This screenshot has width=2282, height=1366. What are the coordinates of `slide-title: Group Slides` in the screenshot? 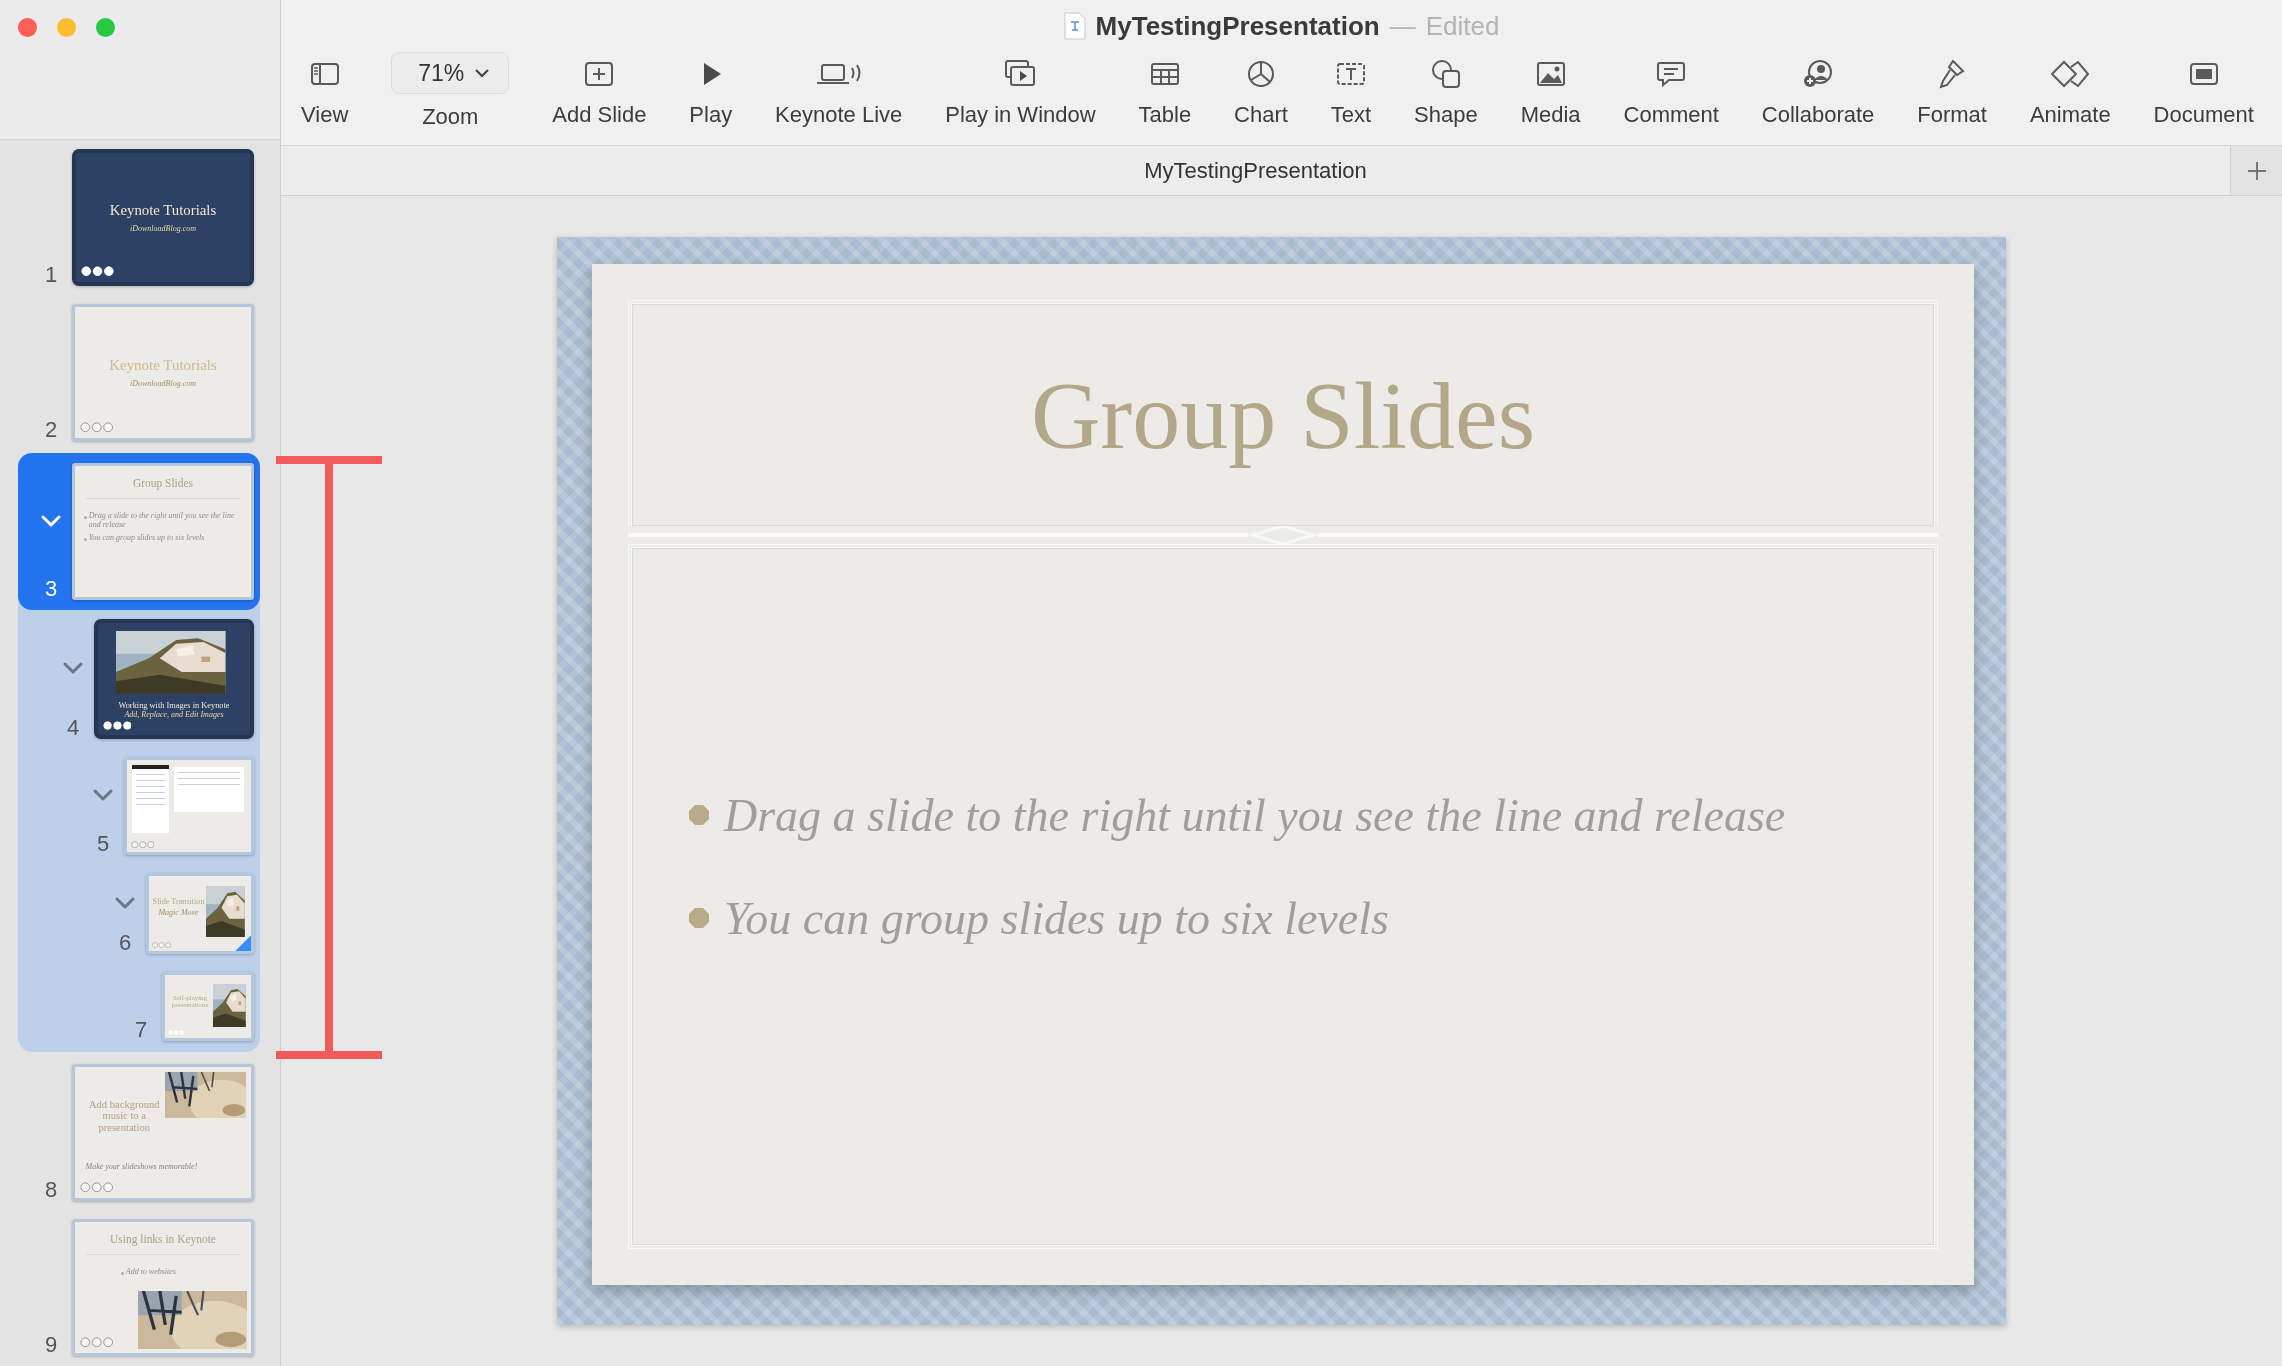 It's located at (1283, 415).